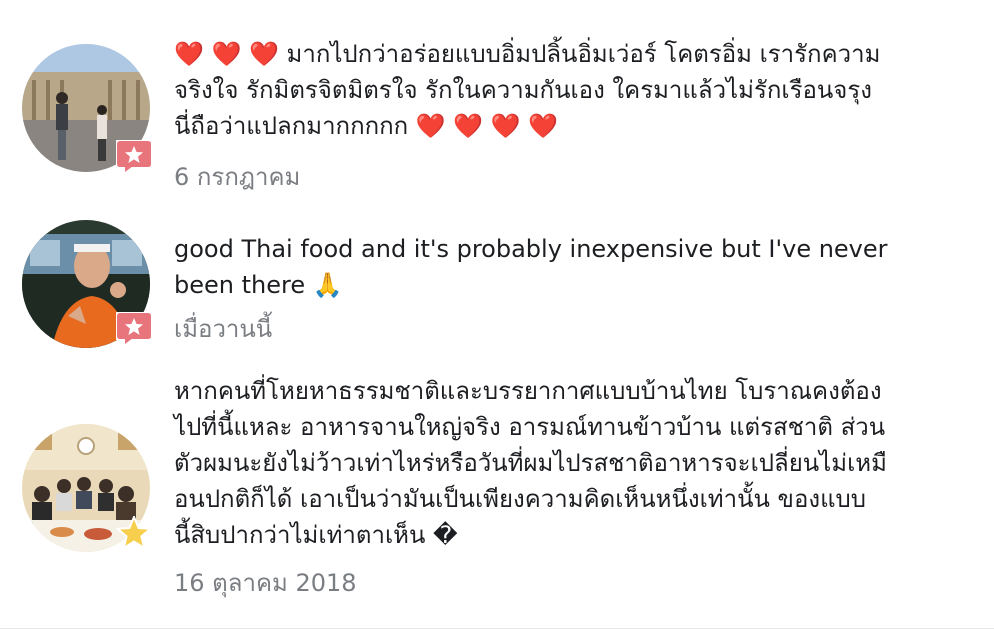 Image resolution: width=994 pixels, height=640 pixels. What do you see at coordinates (265, 583) in the screenshot?
I see `review-date: 16 ตุลาคม 2018` at bounding box center [265, 583].